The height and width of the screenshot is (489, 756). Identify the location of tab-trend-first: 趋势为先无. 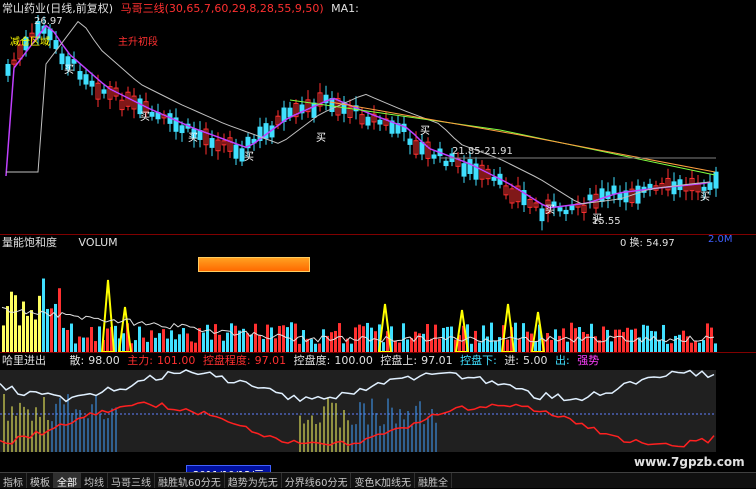
(253, 481).